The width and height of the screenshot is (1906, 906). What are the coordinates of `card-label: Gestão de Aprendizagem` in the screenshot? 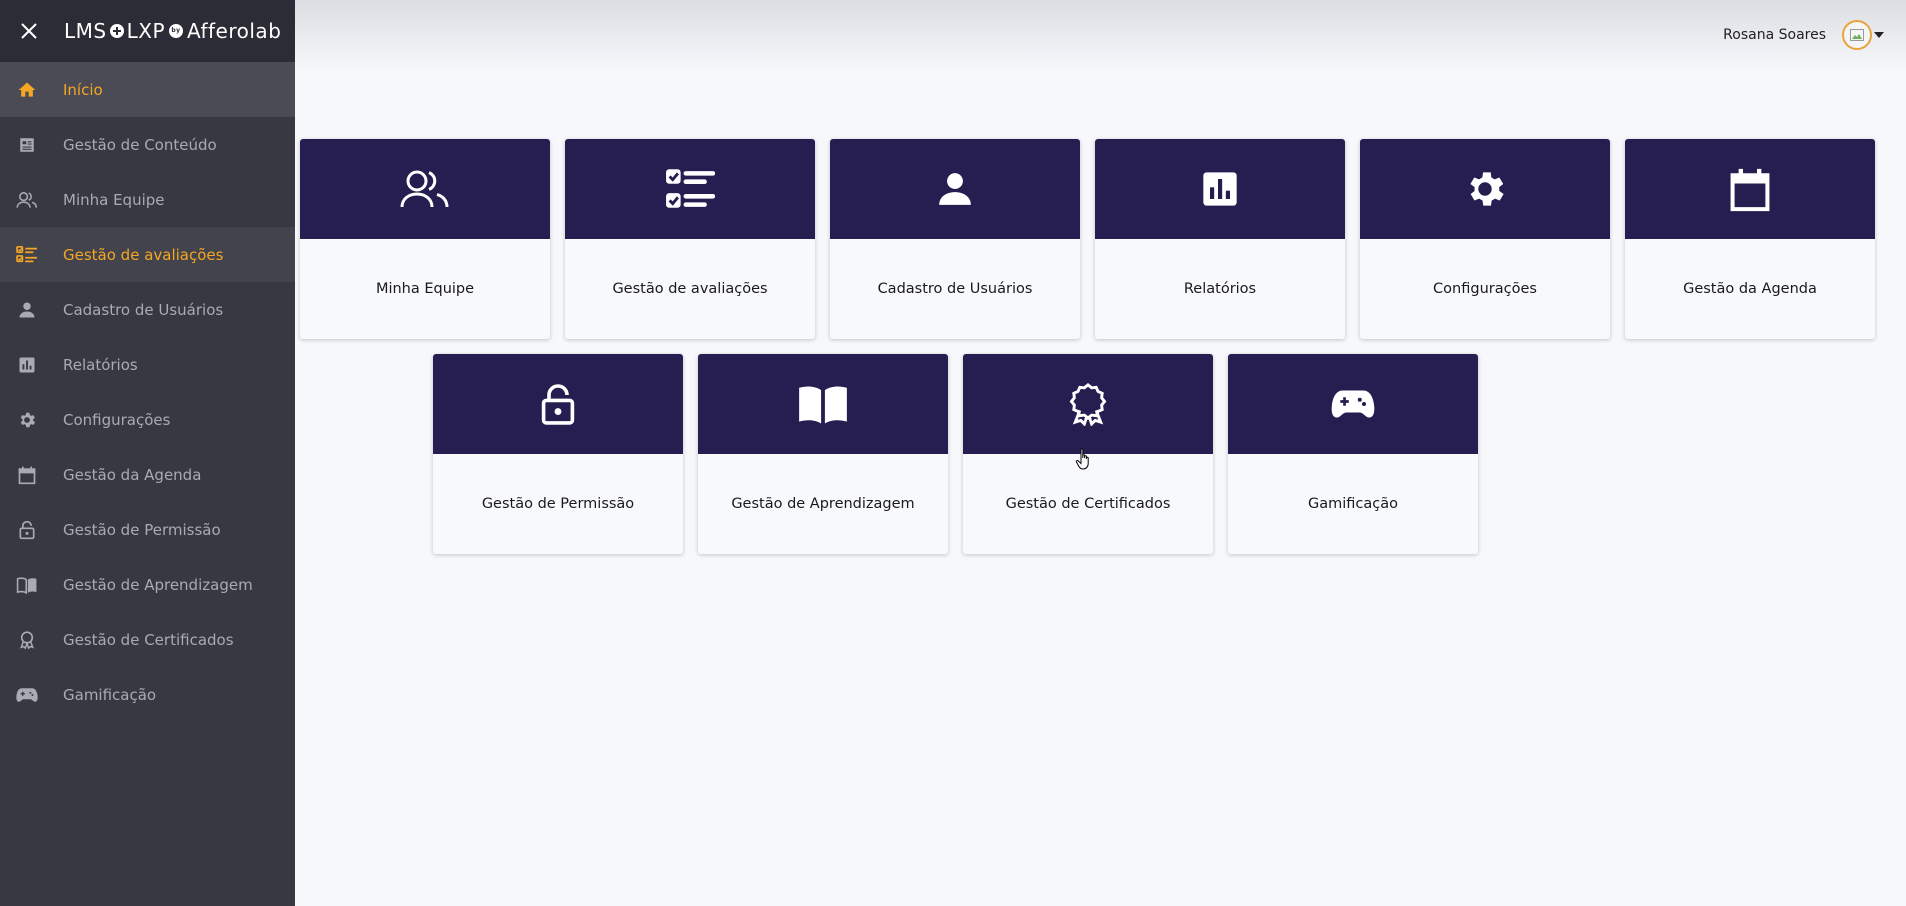 It's located at (823, 504).